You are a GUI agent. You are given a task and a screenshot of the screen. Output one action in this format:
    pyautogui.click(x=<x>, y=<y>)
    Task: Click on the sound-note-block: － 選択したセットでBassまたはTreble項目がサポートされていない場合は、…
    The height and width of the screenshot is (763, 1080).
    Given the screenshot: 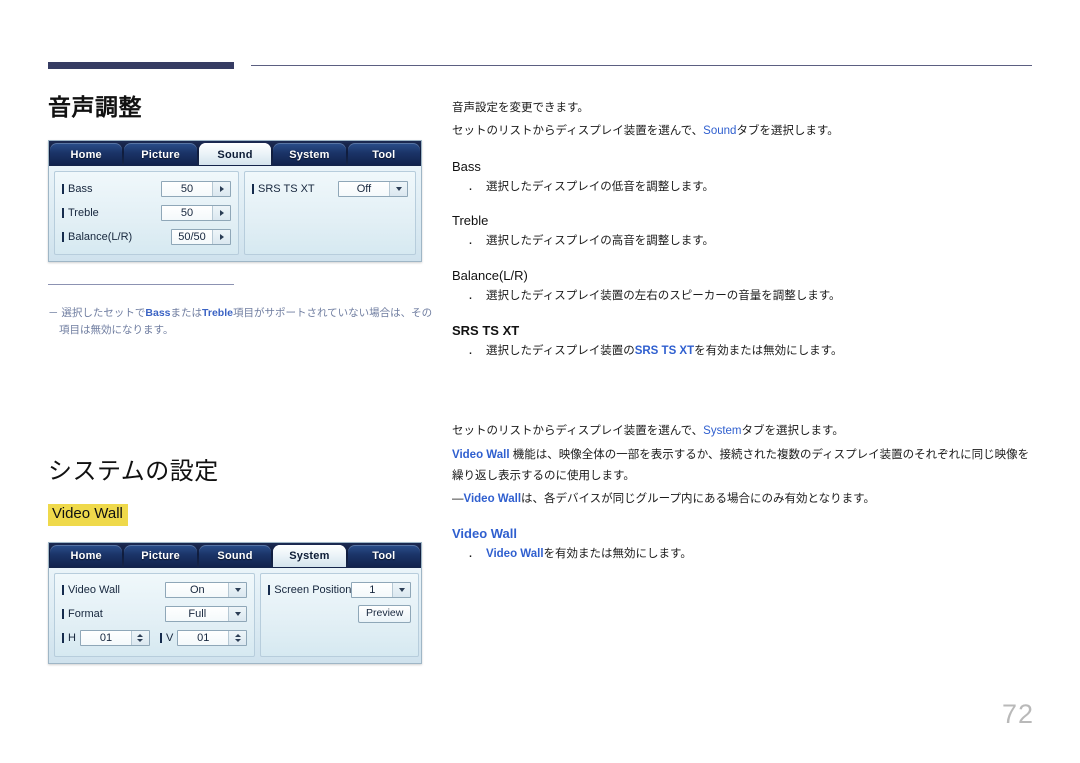 What is the action you would take?
    pyautogui.click(x=240, y=311)
    